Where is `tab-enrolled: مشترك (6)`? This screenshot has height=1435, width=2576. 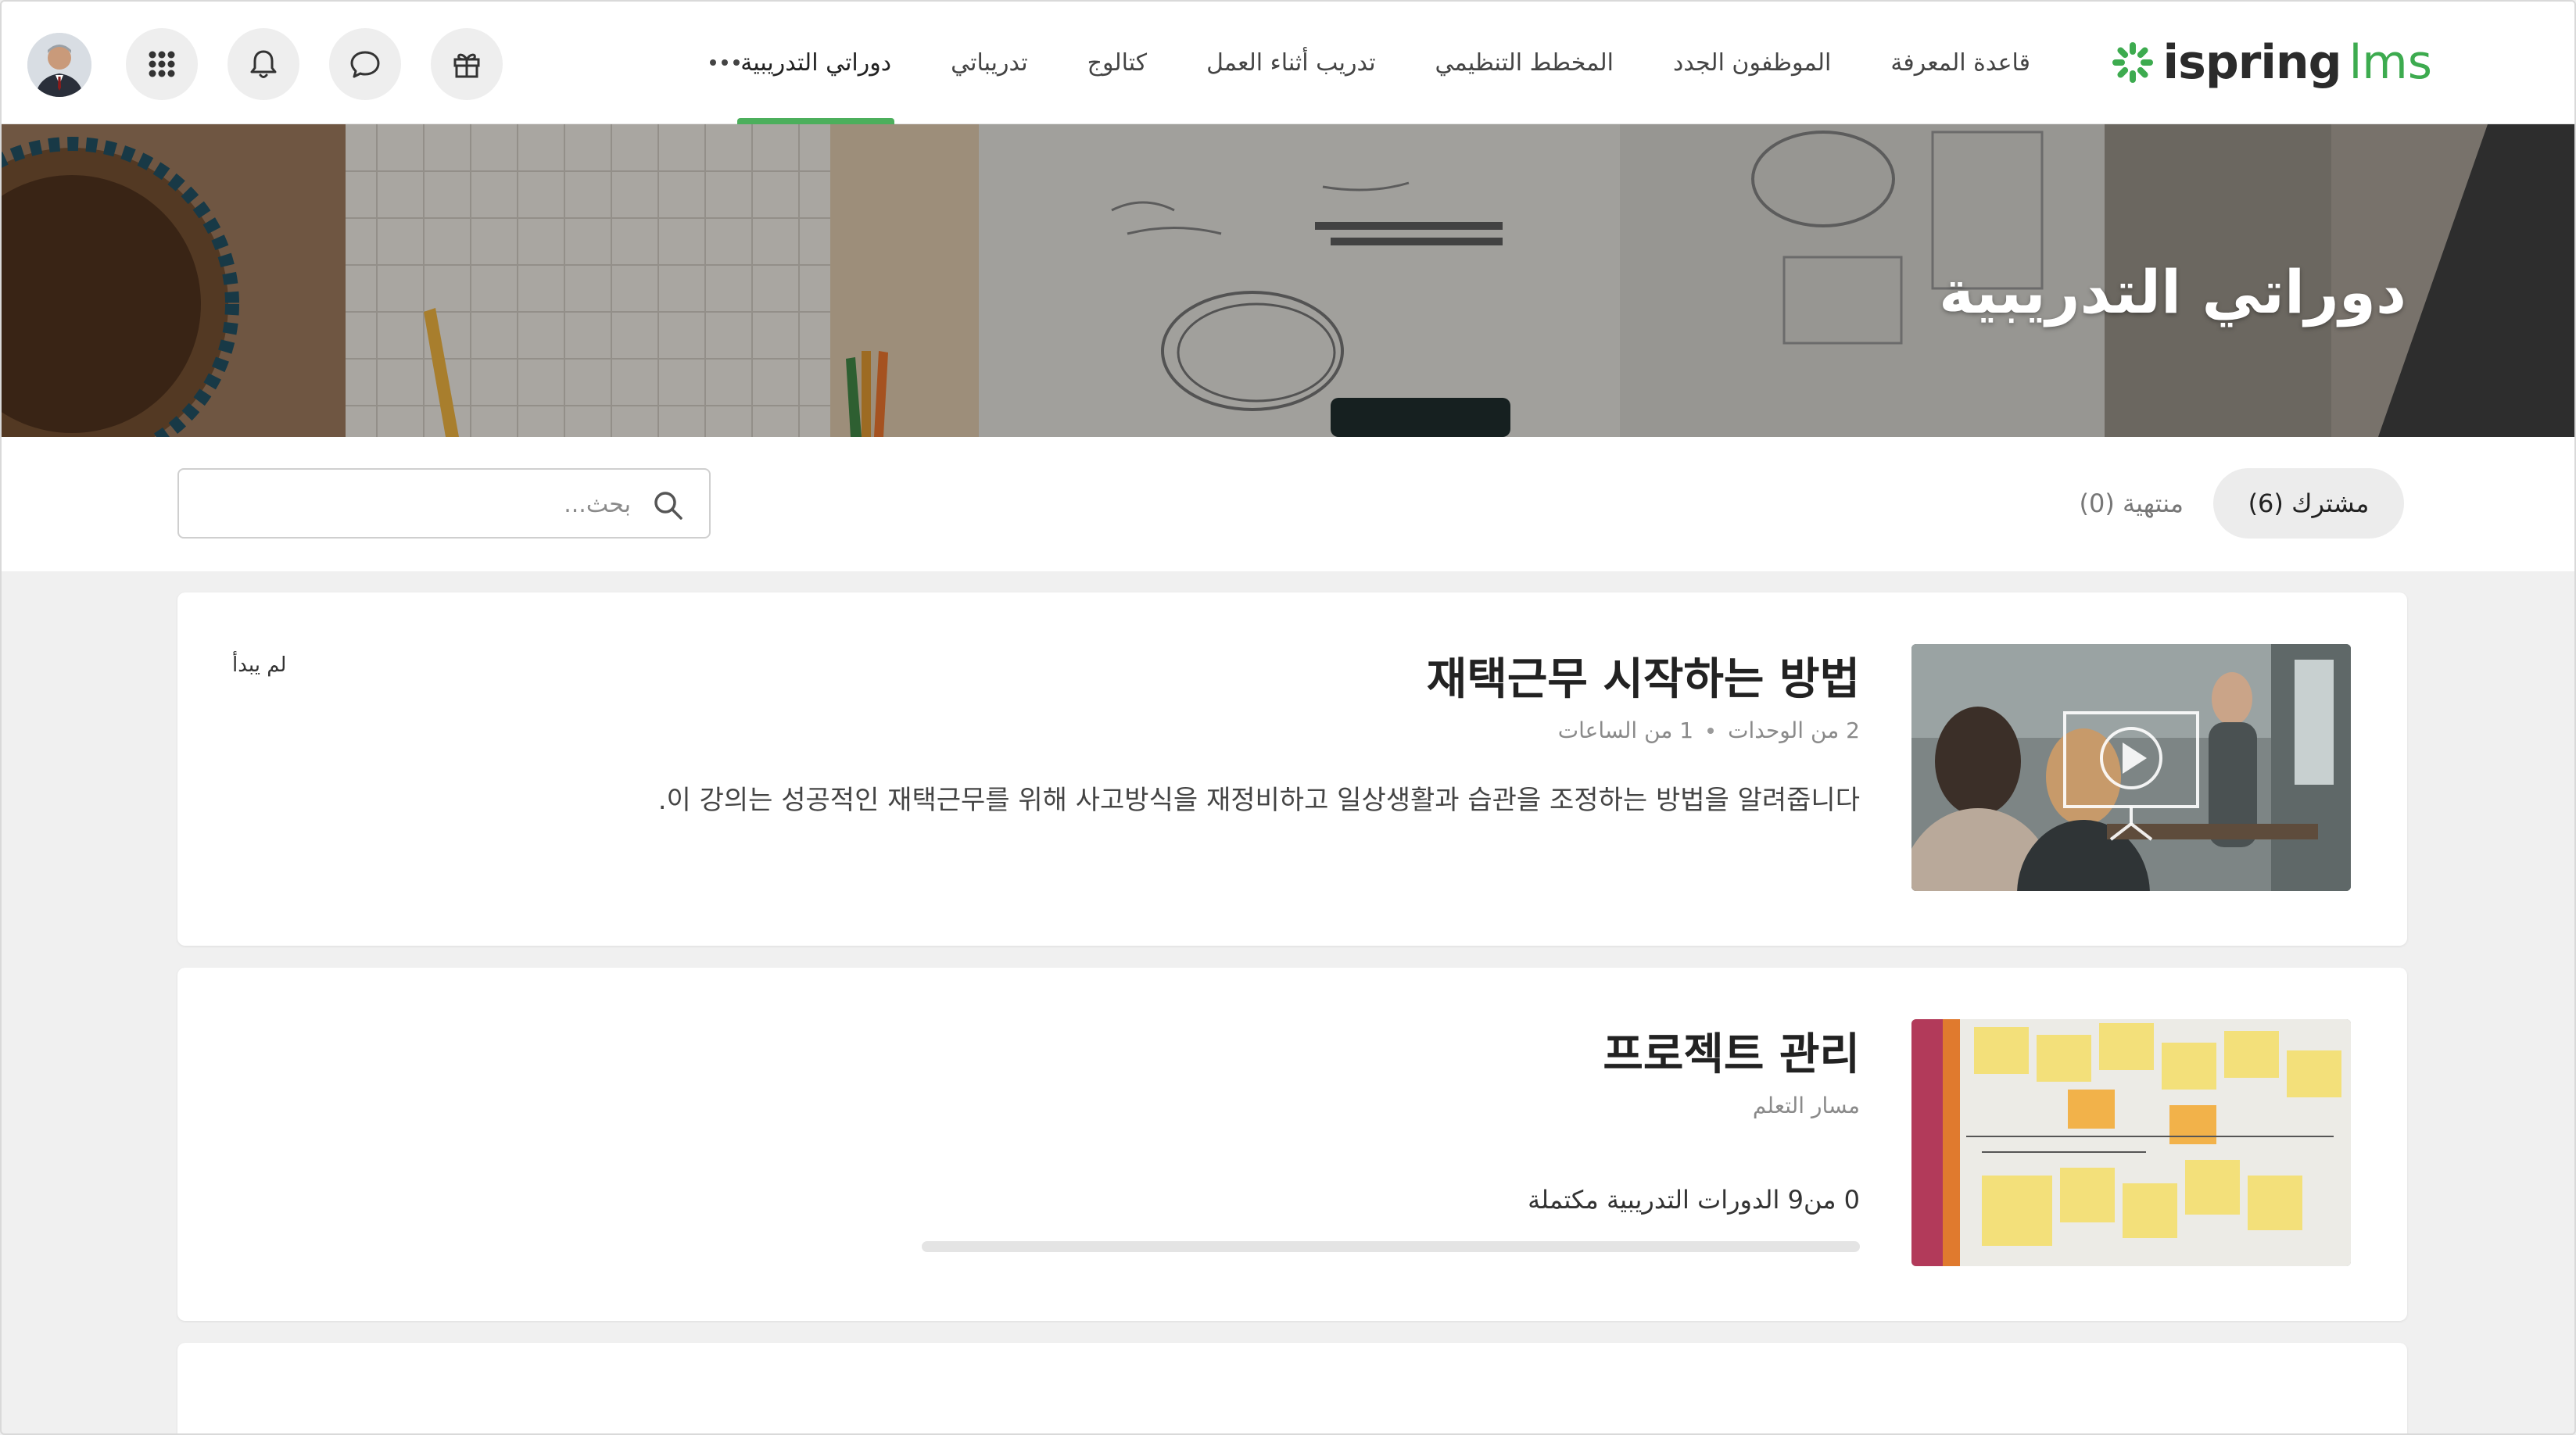 tab-enrolled: مشترك (6) is located at coordinates (2308, 503).